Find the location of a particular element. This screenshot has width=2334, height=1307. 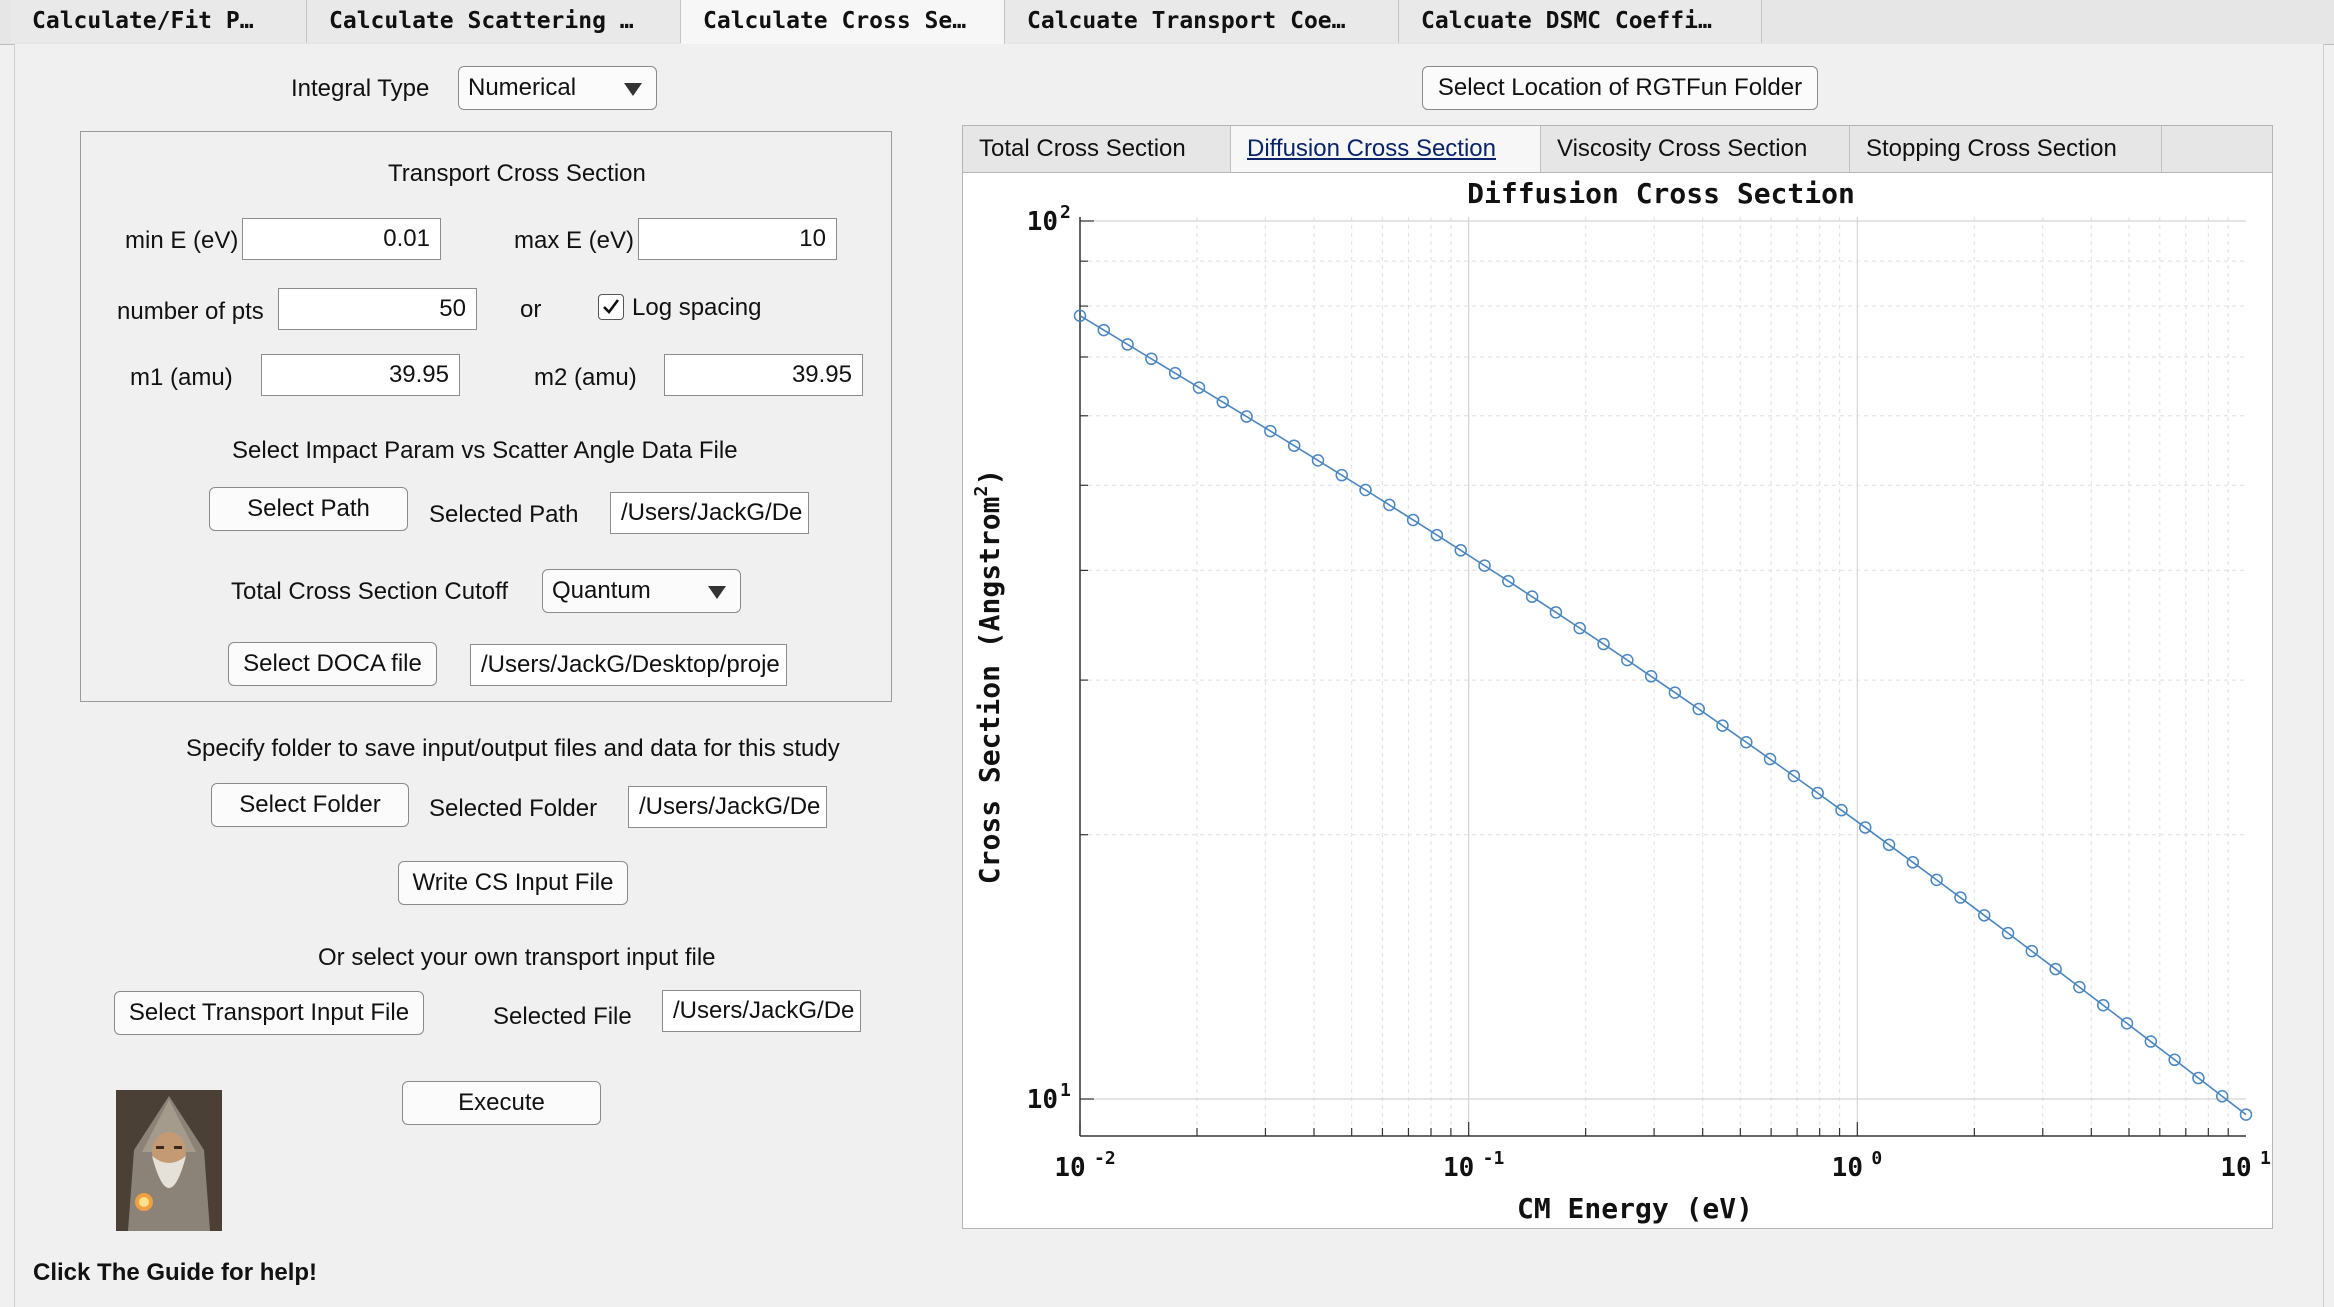

y-tick-exponent: 2 is located at coordinates (1065, 212).